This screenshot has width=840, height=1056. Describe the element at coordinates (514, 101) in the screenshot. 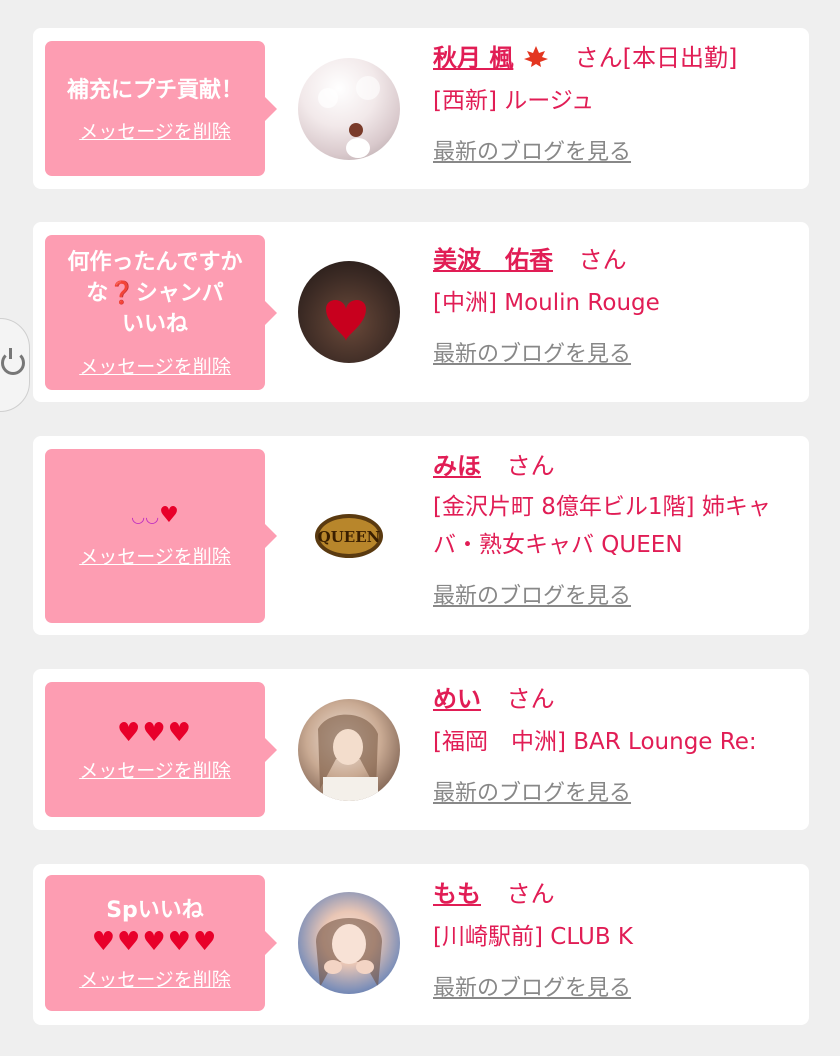

I see `shop-name: [西新] ルージュ` at that location.